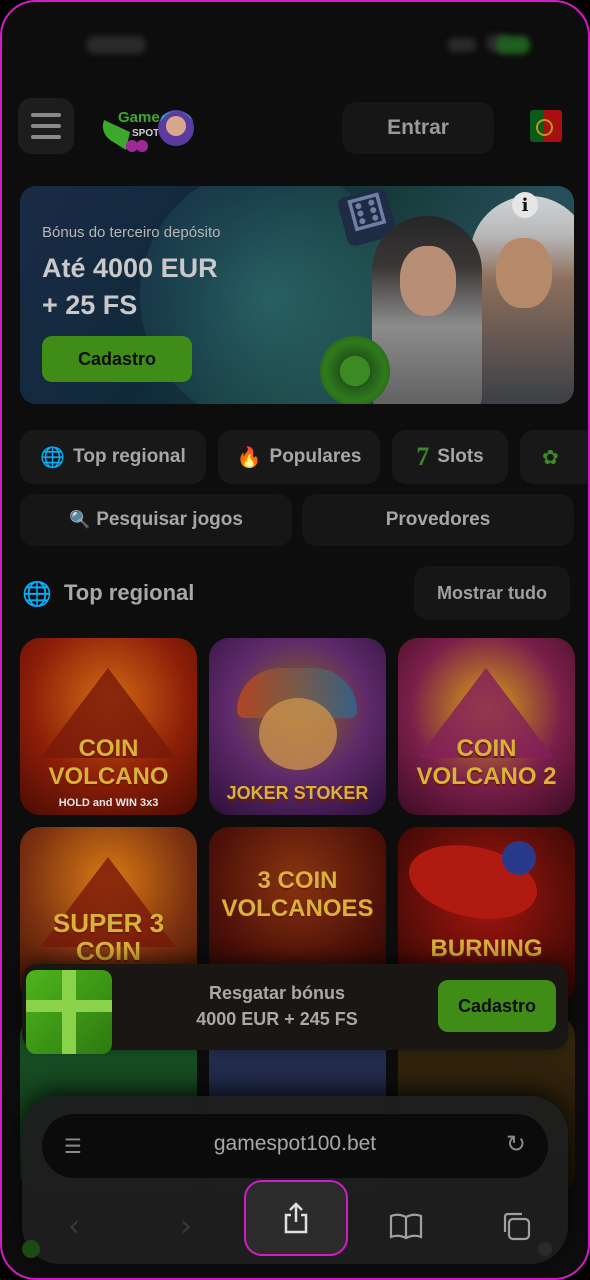  Describe the element at coordinates (486, 948) in the screenshot. I see `game-title: BURNING` at that location.